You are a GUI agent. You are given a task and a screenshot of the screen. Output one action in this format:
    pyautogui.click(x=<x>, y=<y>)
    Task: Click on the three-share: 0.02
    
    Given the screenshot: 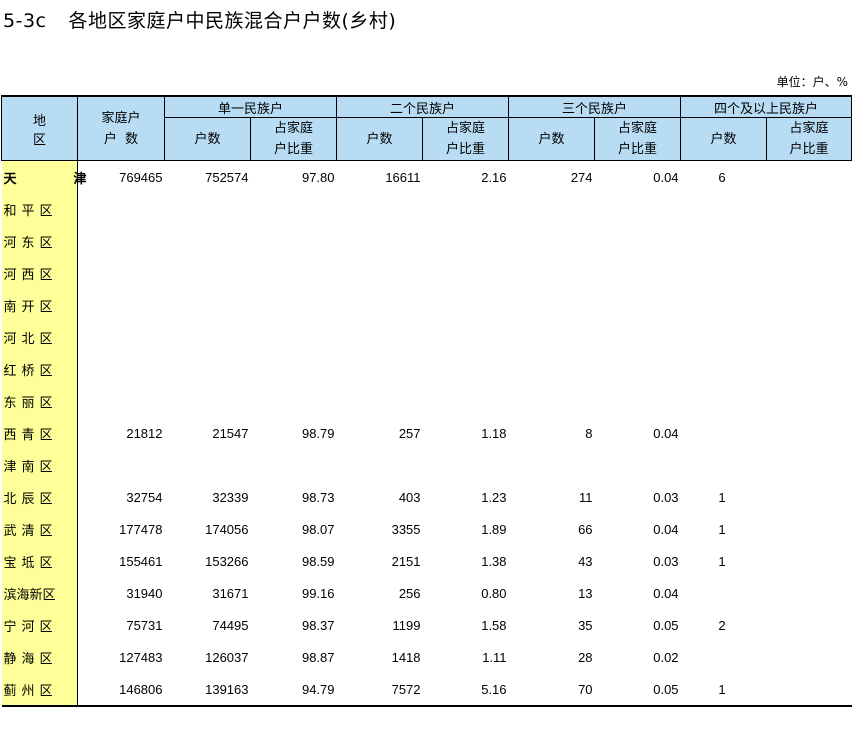 What is the action you would take?
    pyautogui.click(x=666, y=657)
    